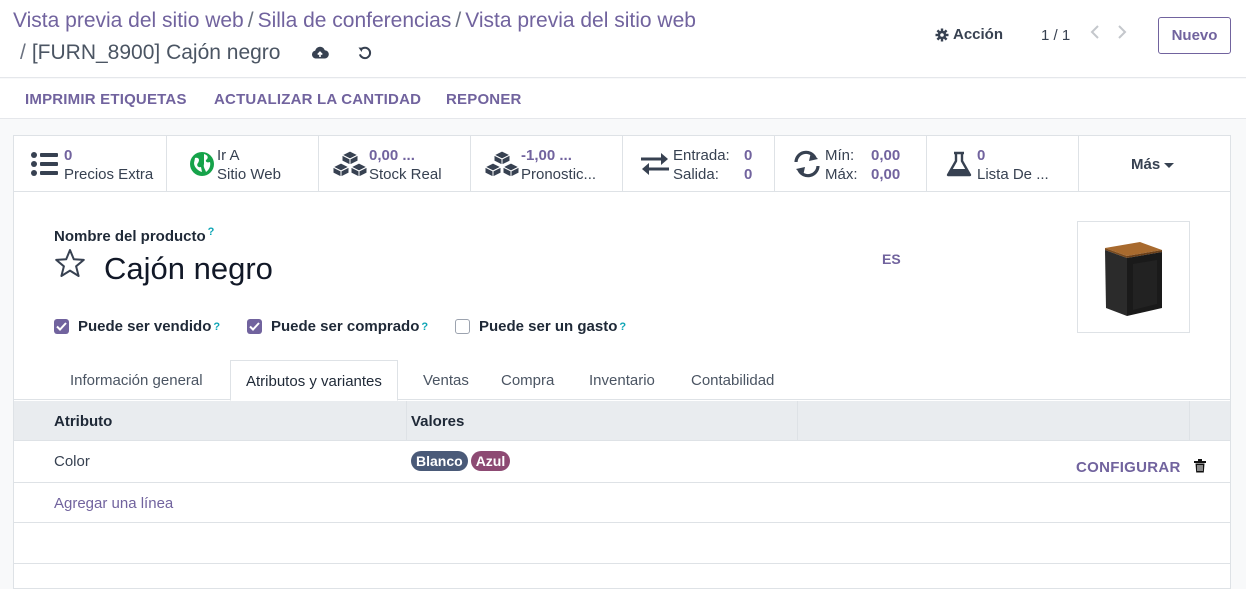 This screenshot has height=589, width=1246. What do you see at coordinates (891, 259) in the screenshot?
I see `language-badge: ES` at bounding box center [891, 259].